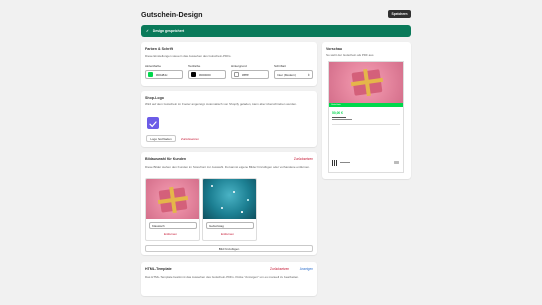 The image size is (542, 305). Describe the element at coordinates (366, 117) in the screenshot. I see `voucher-preview: Gutschein 50,00 €` at that location.